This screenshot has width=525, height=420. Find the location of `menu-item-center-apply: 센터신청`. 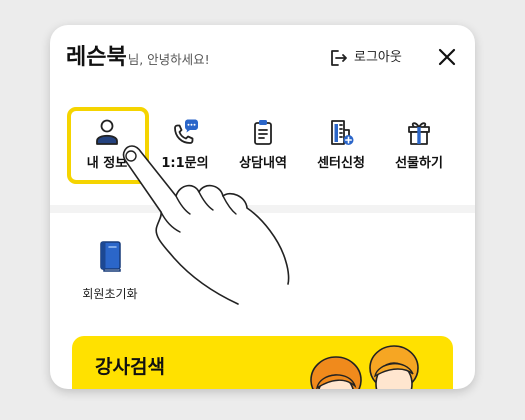

menu-item-center-apply: 센터신청 is located at coordinates (341, 141).